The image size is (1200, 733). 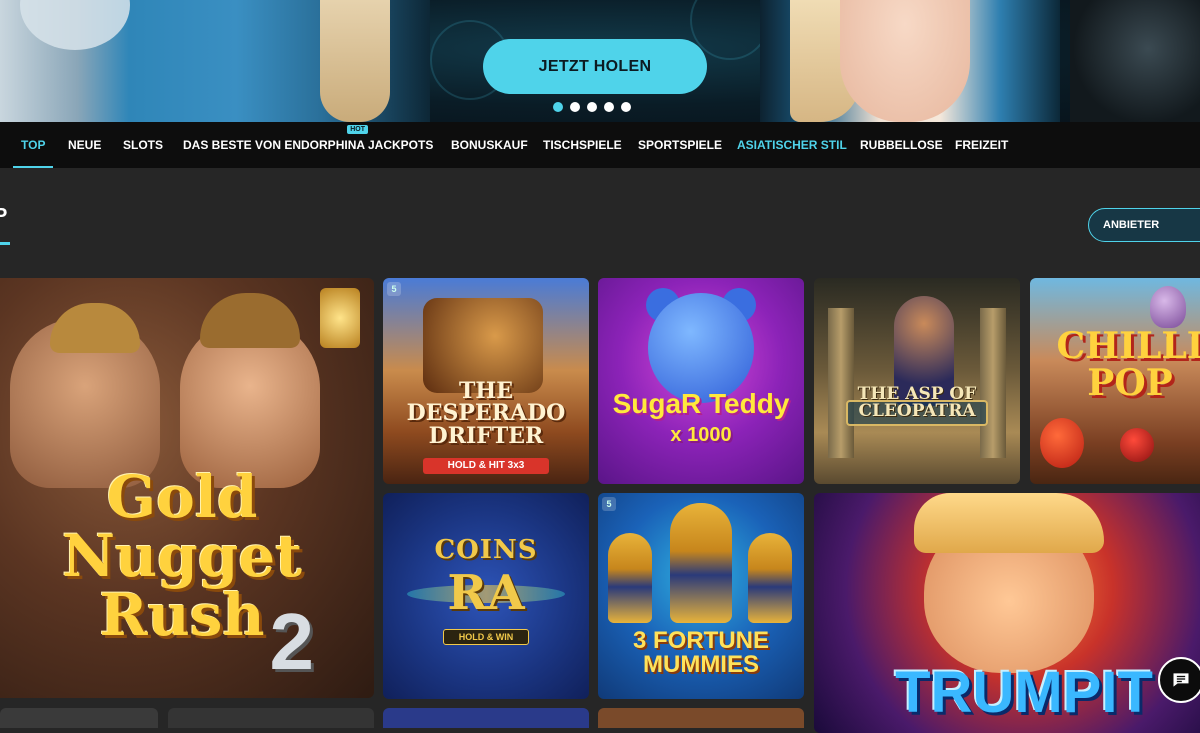 I want to click on hero-figure-hair, so click(x=355, y=61).